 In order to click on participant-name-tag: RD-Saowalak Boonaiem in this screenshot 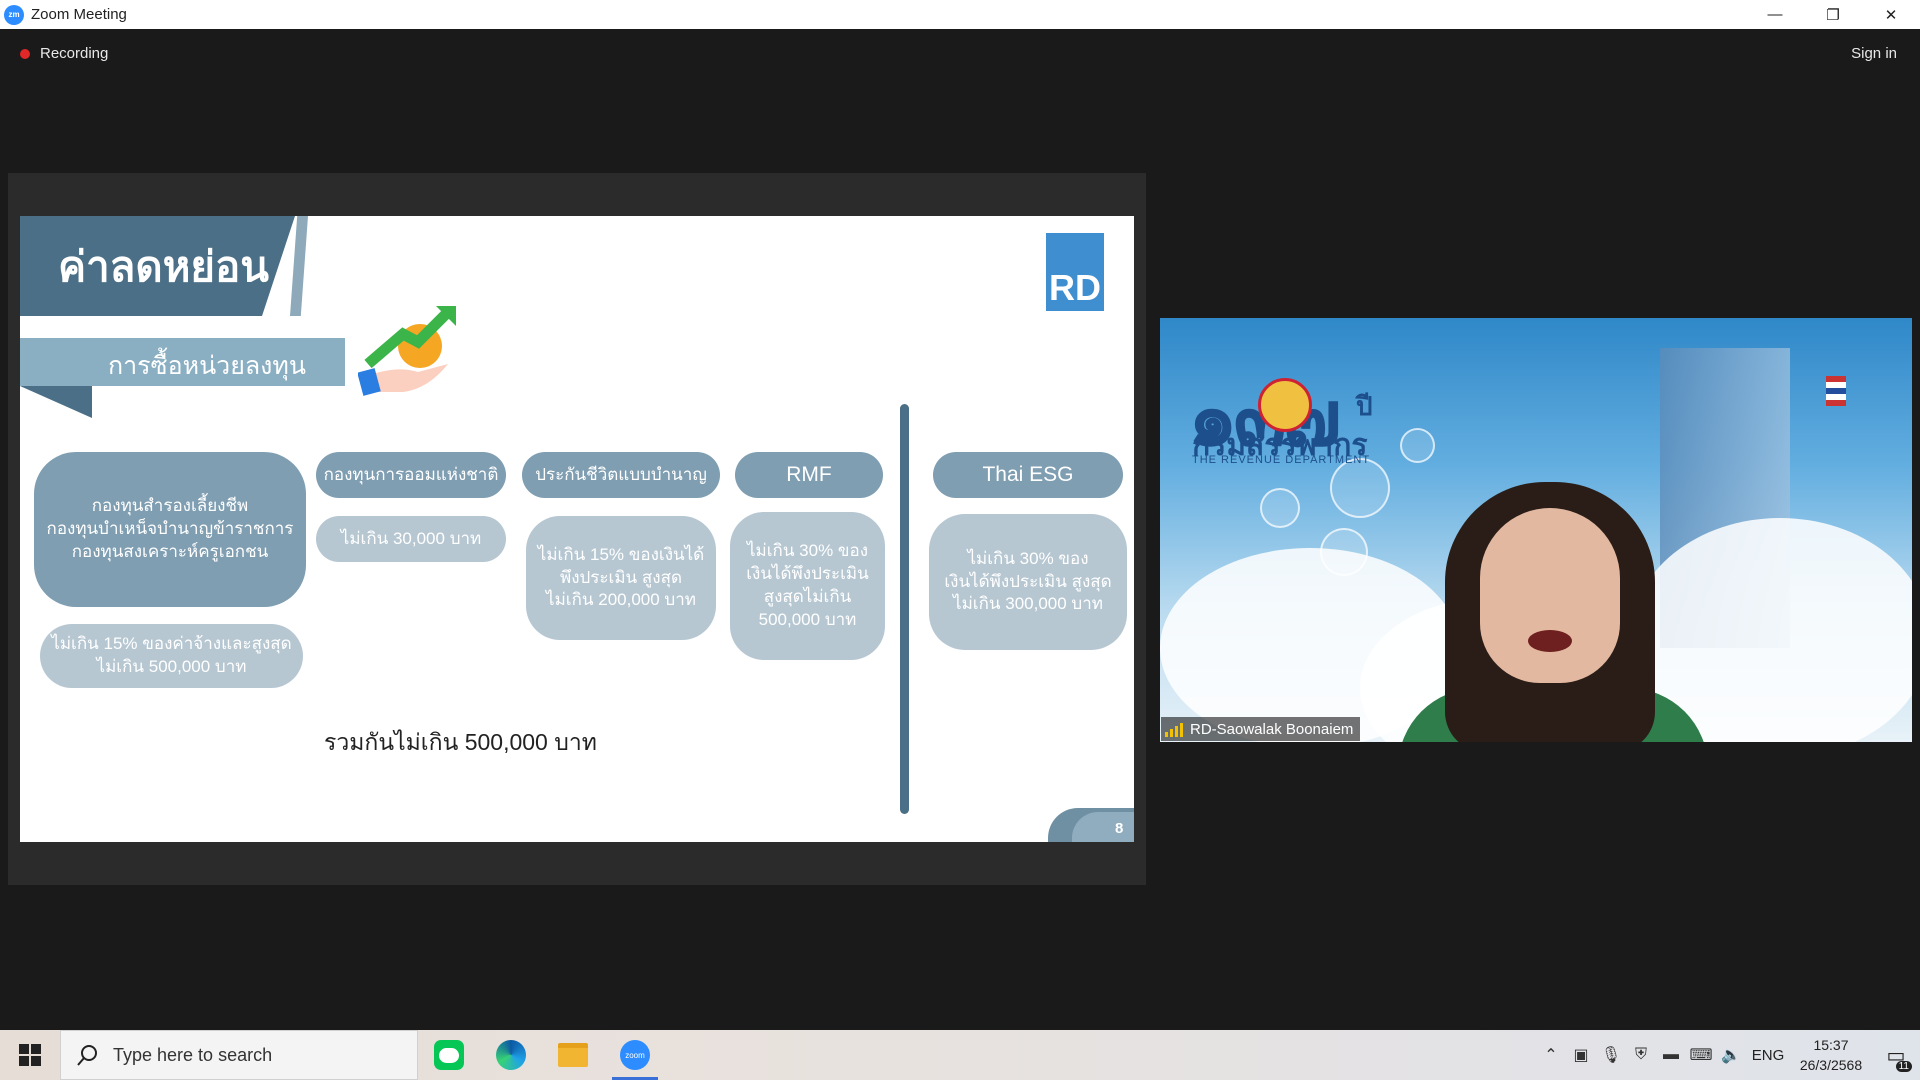, I will do `click(1261, 729)`.